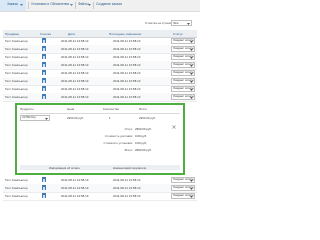 This screenshot has height=240, width=320. I want to click on detail-header-price: Цена, so click(71, 109).